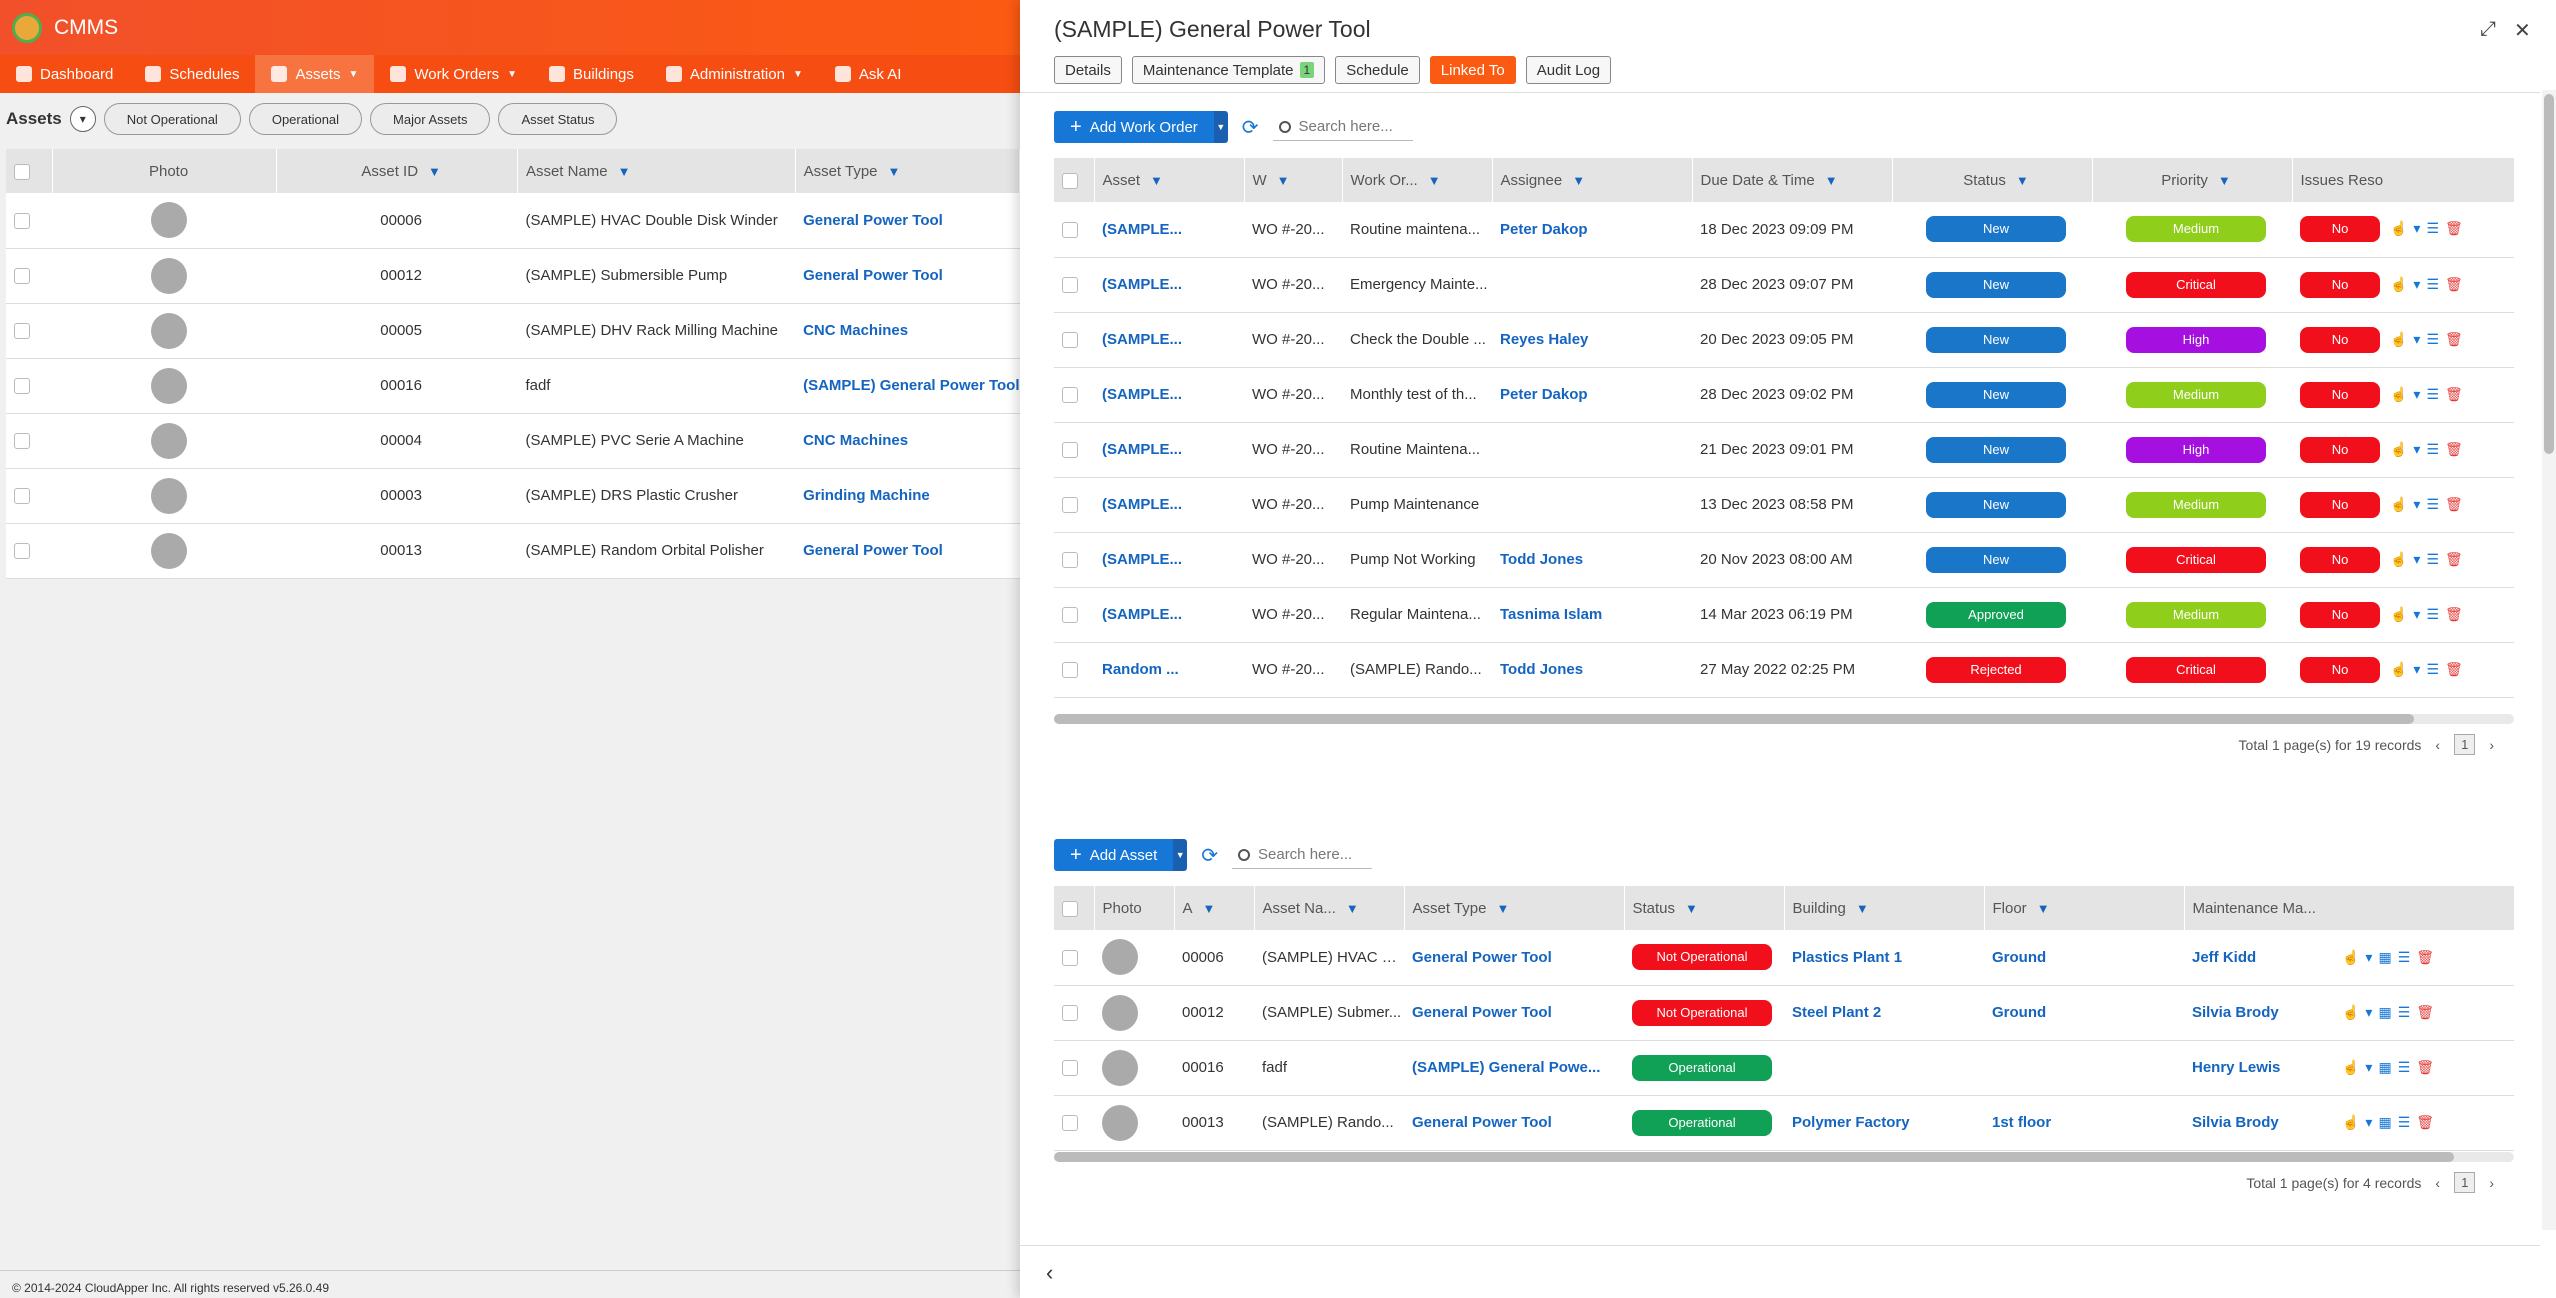 The height and width of the screenshot is (1298, 2556). I want to click on building-link: Polymer Factory, so click(1884, 1123).